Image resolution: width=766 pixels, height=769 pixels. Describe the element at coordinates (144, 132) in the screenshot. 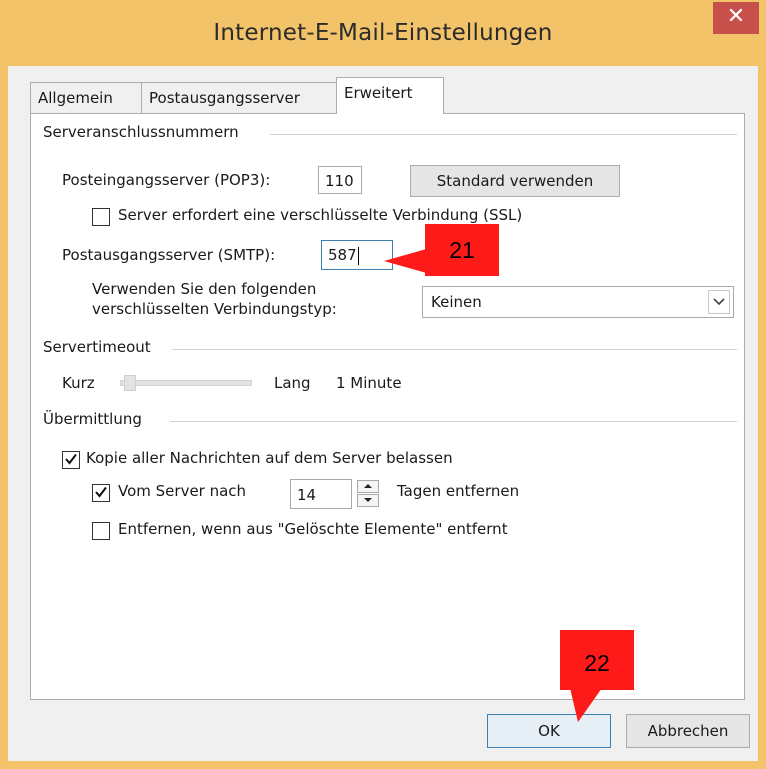

I see `group-title-ports: Serveranschlussnummern` at that location.